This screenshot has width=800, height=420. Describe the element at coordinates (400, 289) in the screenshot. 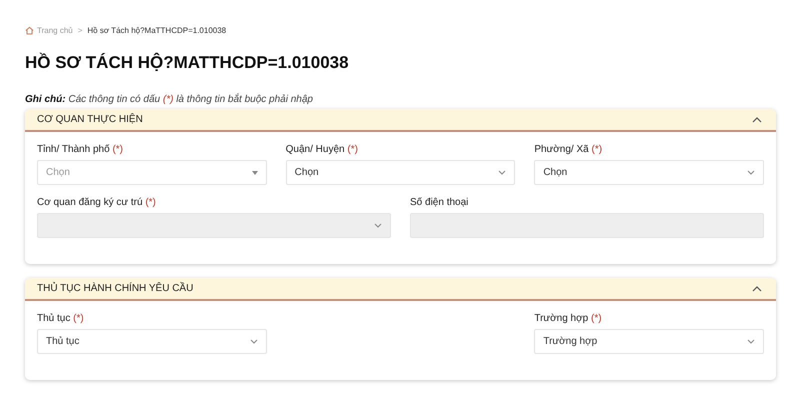

I see `section-header: THỦ TỤC HÀNH CHÍNH YÊU CẦU` at that location.